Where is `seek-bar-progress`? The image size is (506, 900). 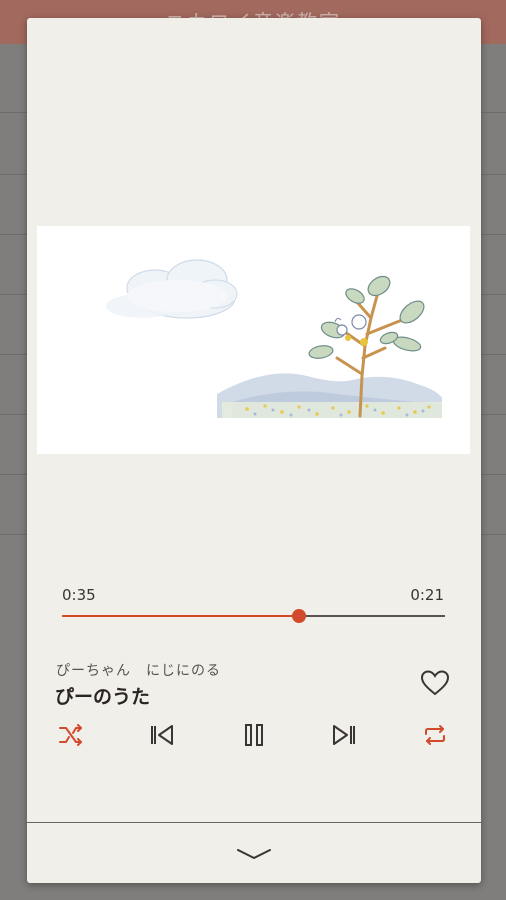
seek-bar-progress is located at coordinates (181, 616).